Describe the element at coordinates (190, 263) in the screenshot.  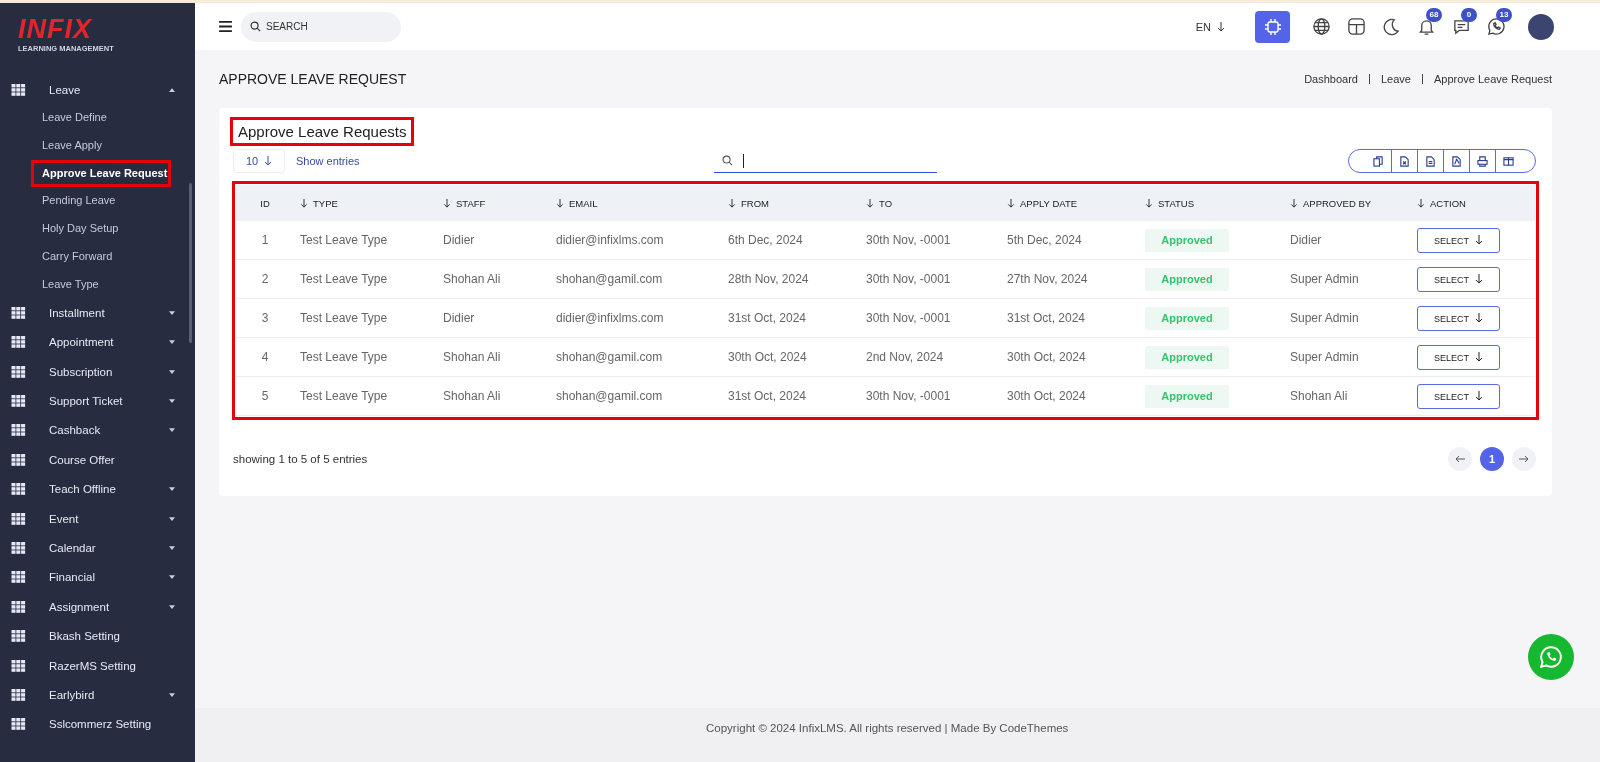
I see `scrollbar` at that location.